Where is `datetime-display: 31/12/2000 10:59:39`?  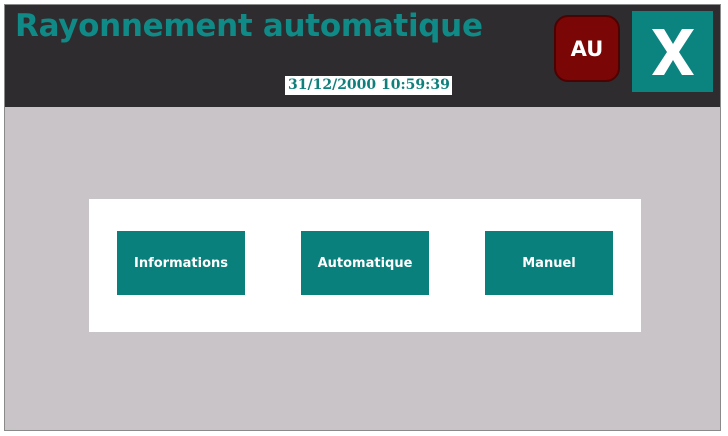
datetime-display: 31/12/2000 10:59:39 is located at coordinates (368, 85).